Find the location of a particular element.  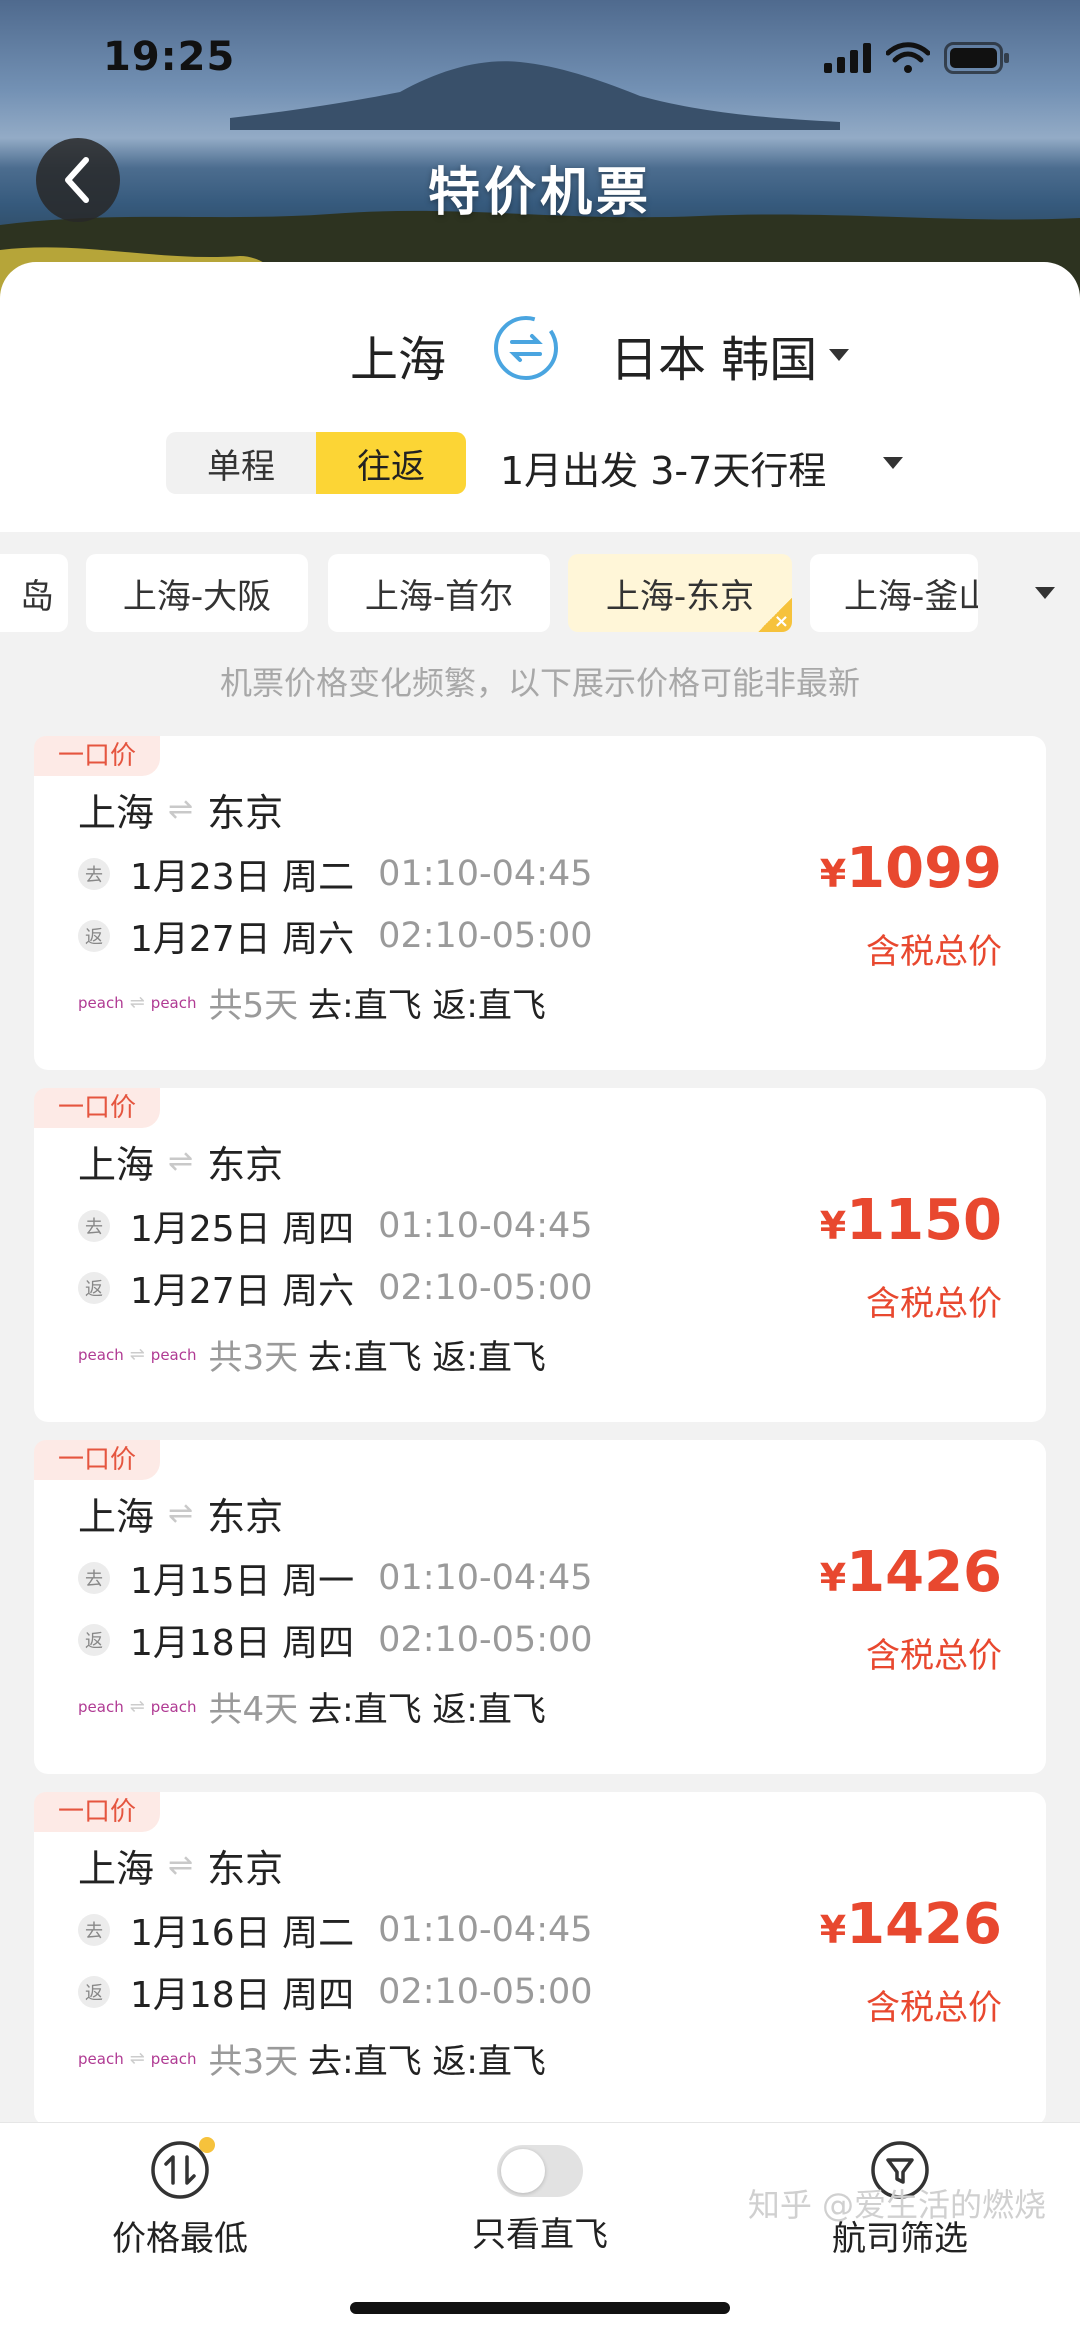

price-amount: 1099 is located at coordinates (924, 868).